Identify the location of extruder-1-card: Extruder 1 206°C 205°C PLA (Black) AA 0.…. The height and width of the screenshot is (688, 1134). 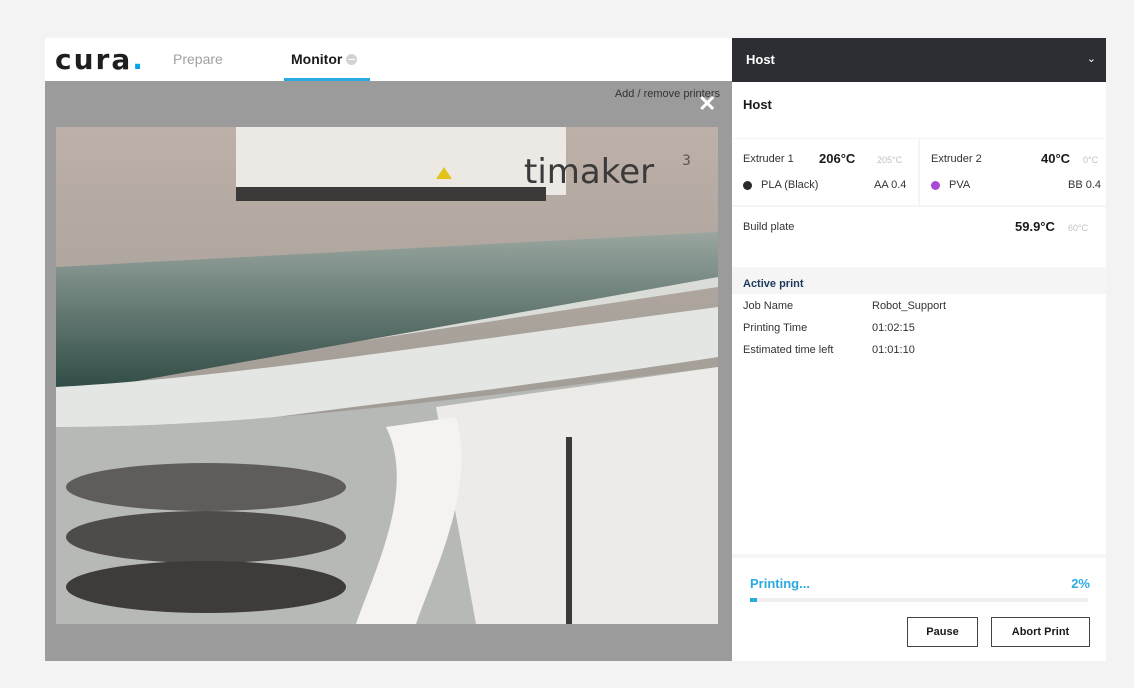
(825, 172).